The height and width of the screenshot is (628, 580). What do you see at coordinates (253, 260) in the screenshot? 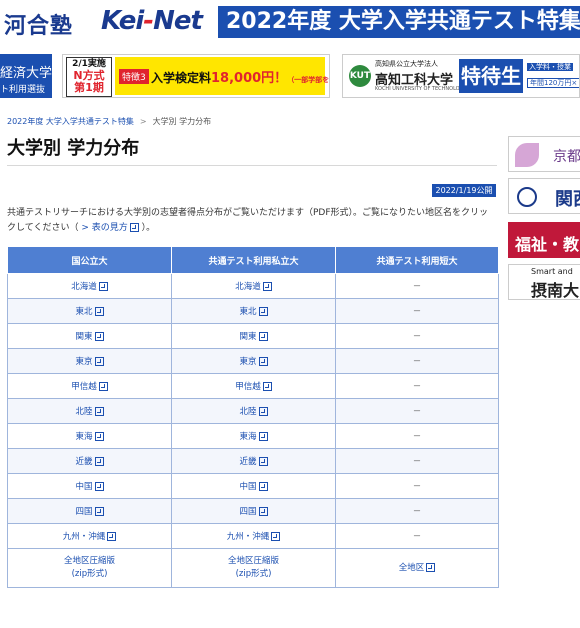
I see `col-header-private: 共通テスト利用私立大` at bounding box center [253, 260].